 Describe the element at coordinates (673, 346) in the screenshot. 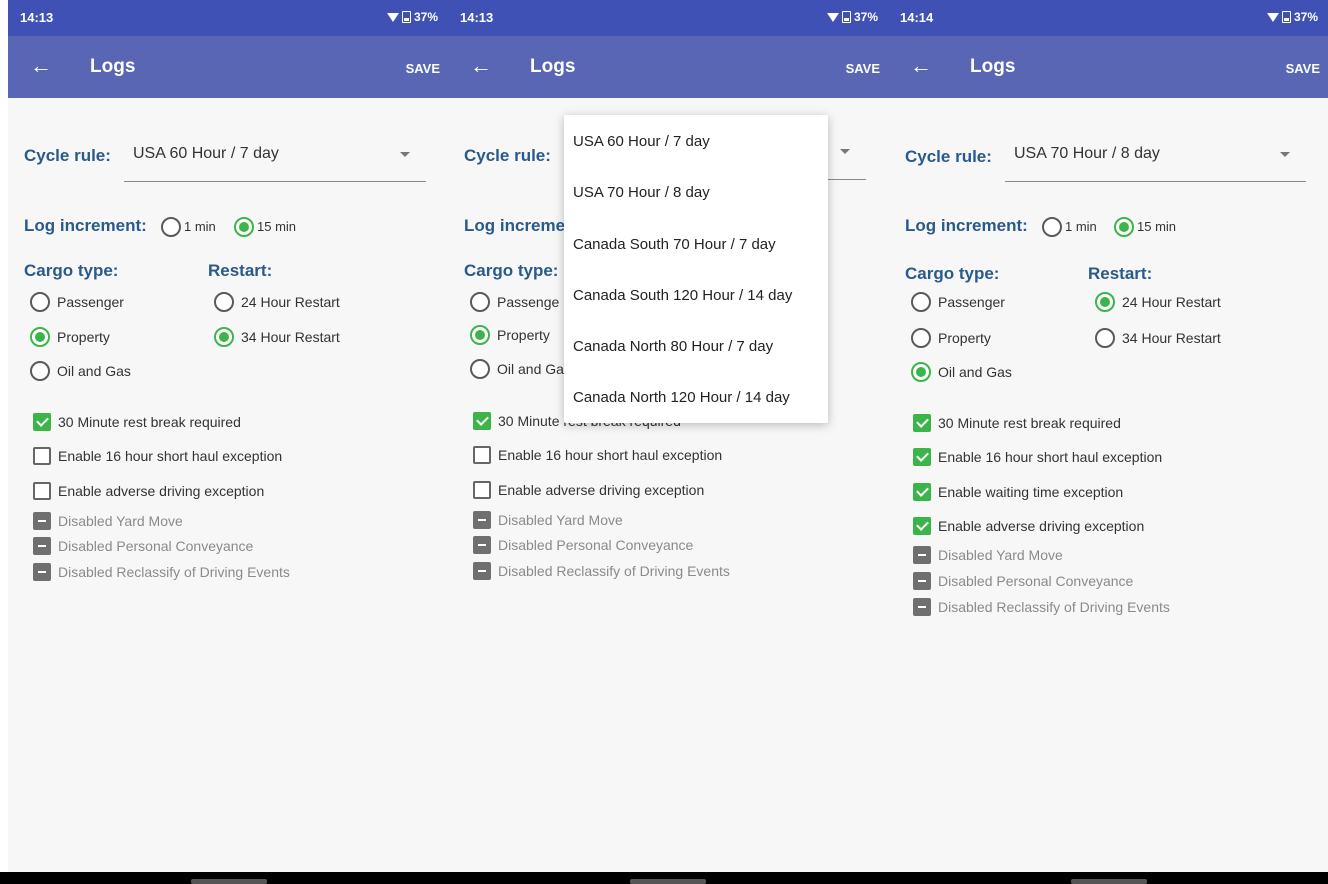

I see `dropdown-option: Canada North 80 Hour / 7 day` at that location.